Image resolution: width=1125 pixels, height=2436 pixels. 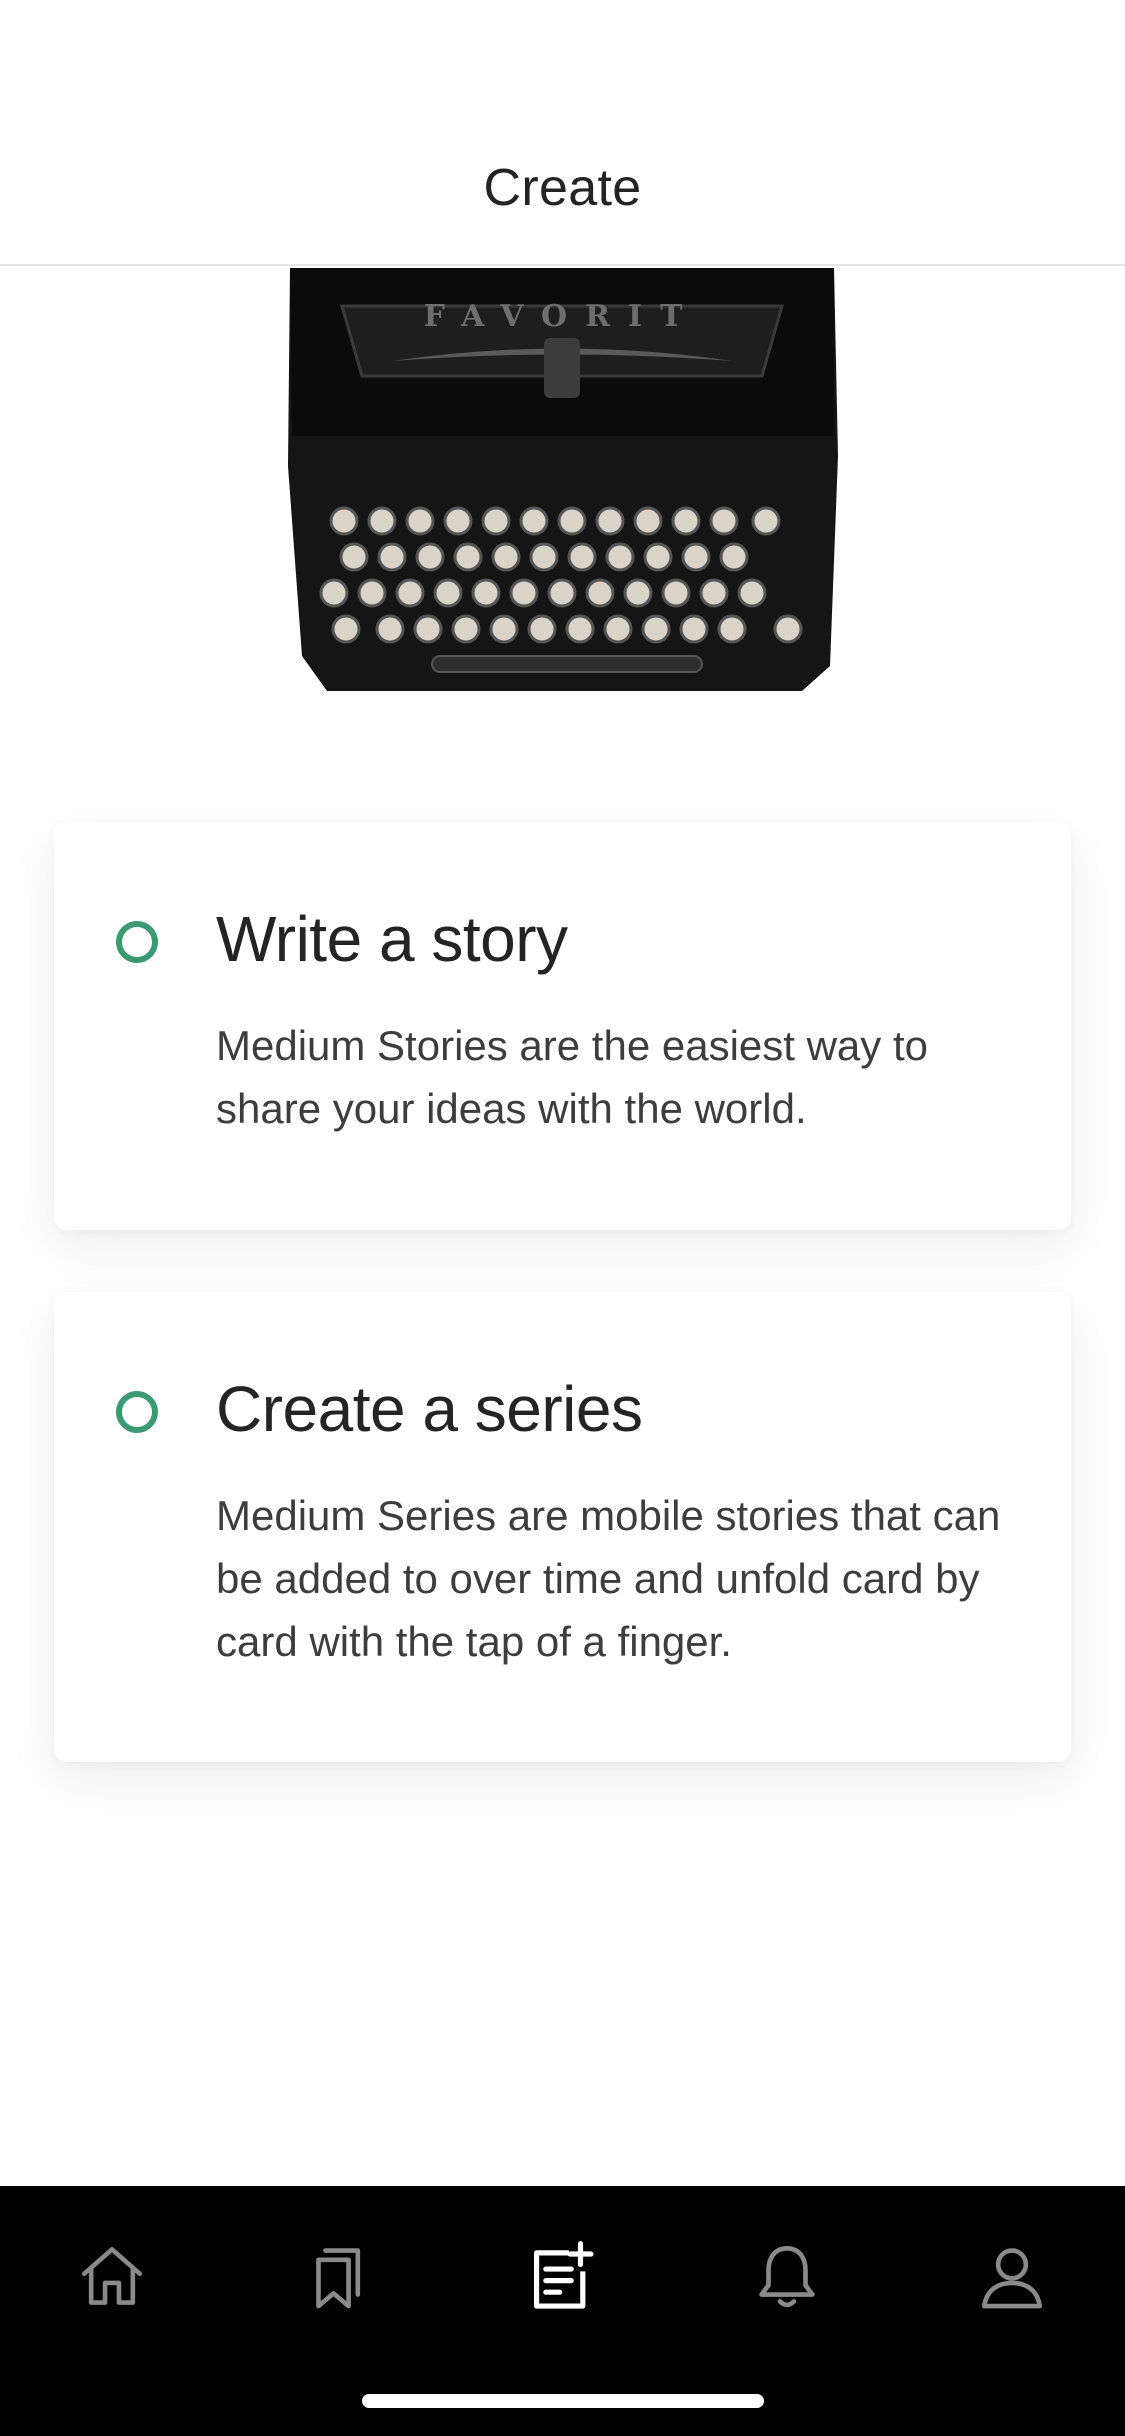 I want to click on typewriter-image: FAVORIT, so click(x=563, y=479).